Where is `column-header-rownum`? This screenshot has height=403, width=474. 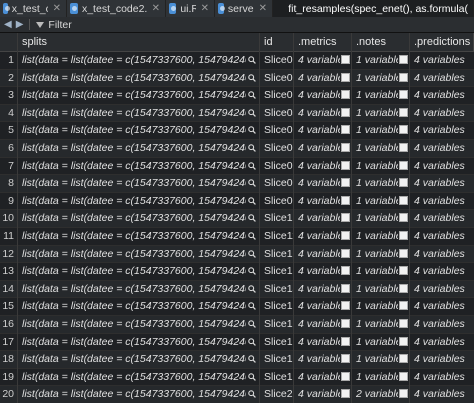 column-header-rownum is located at coordinates (9, 42).